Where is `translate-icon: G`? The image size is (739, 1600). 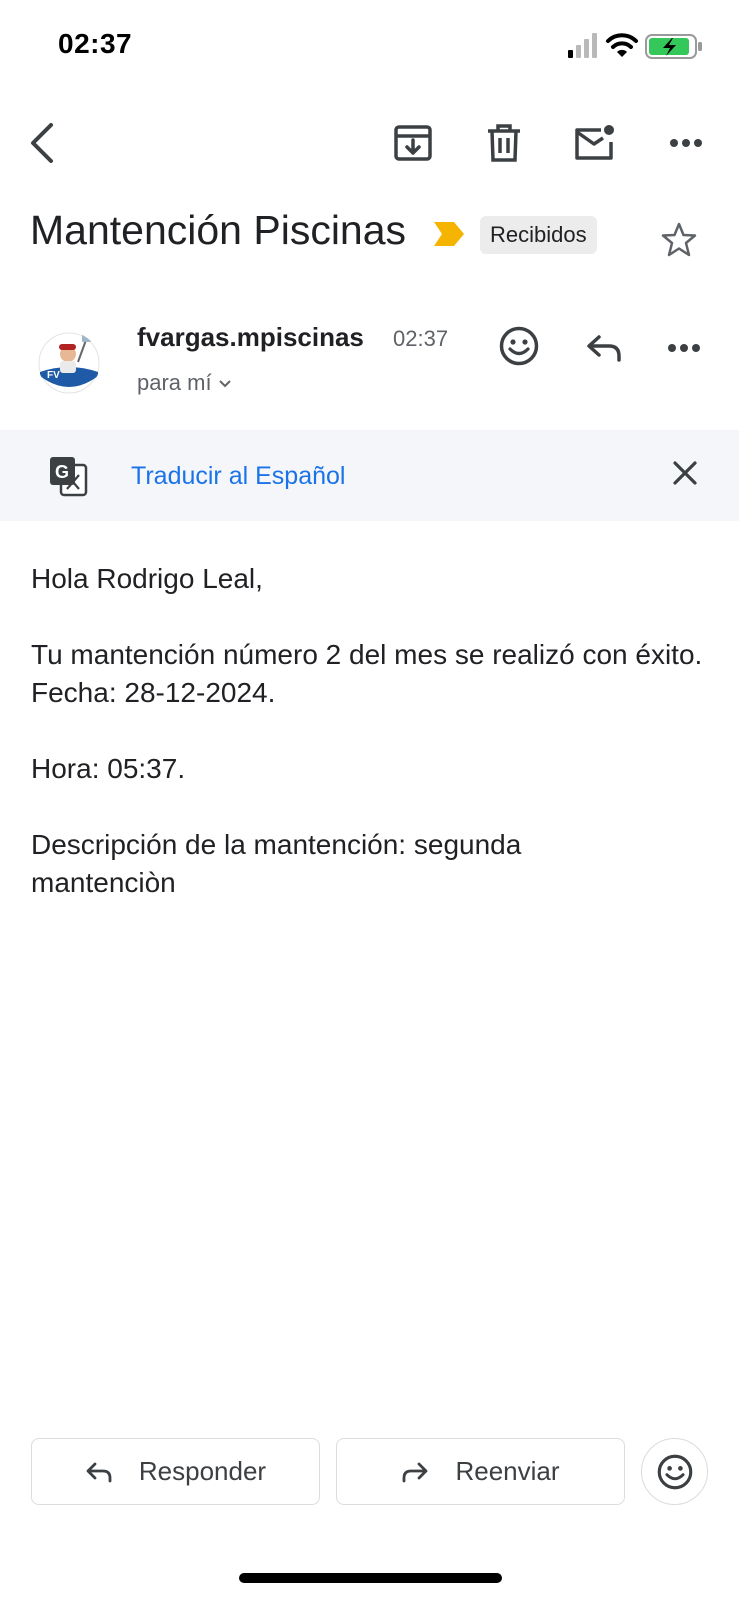 translate-icon: G is located at coordinates (69, 477).